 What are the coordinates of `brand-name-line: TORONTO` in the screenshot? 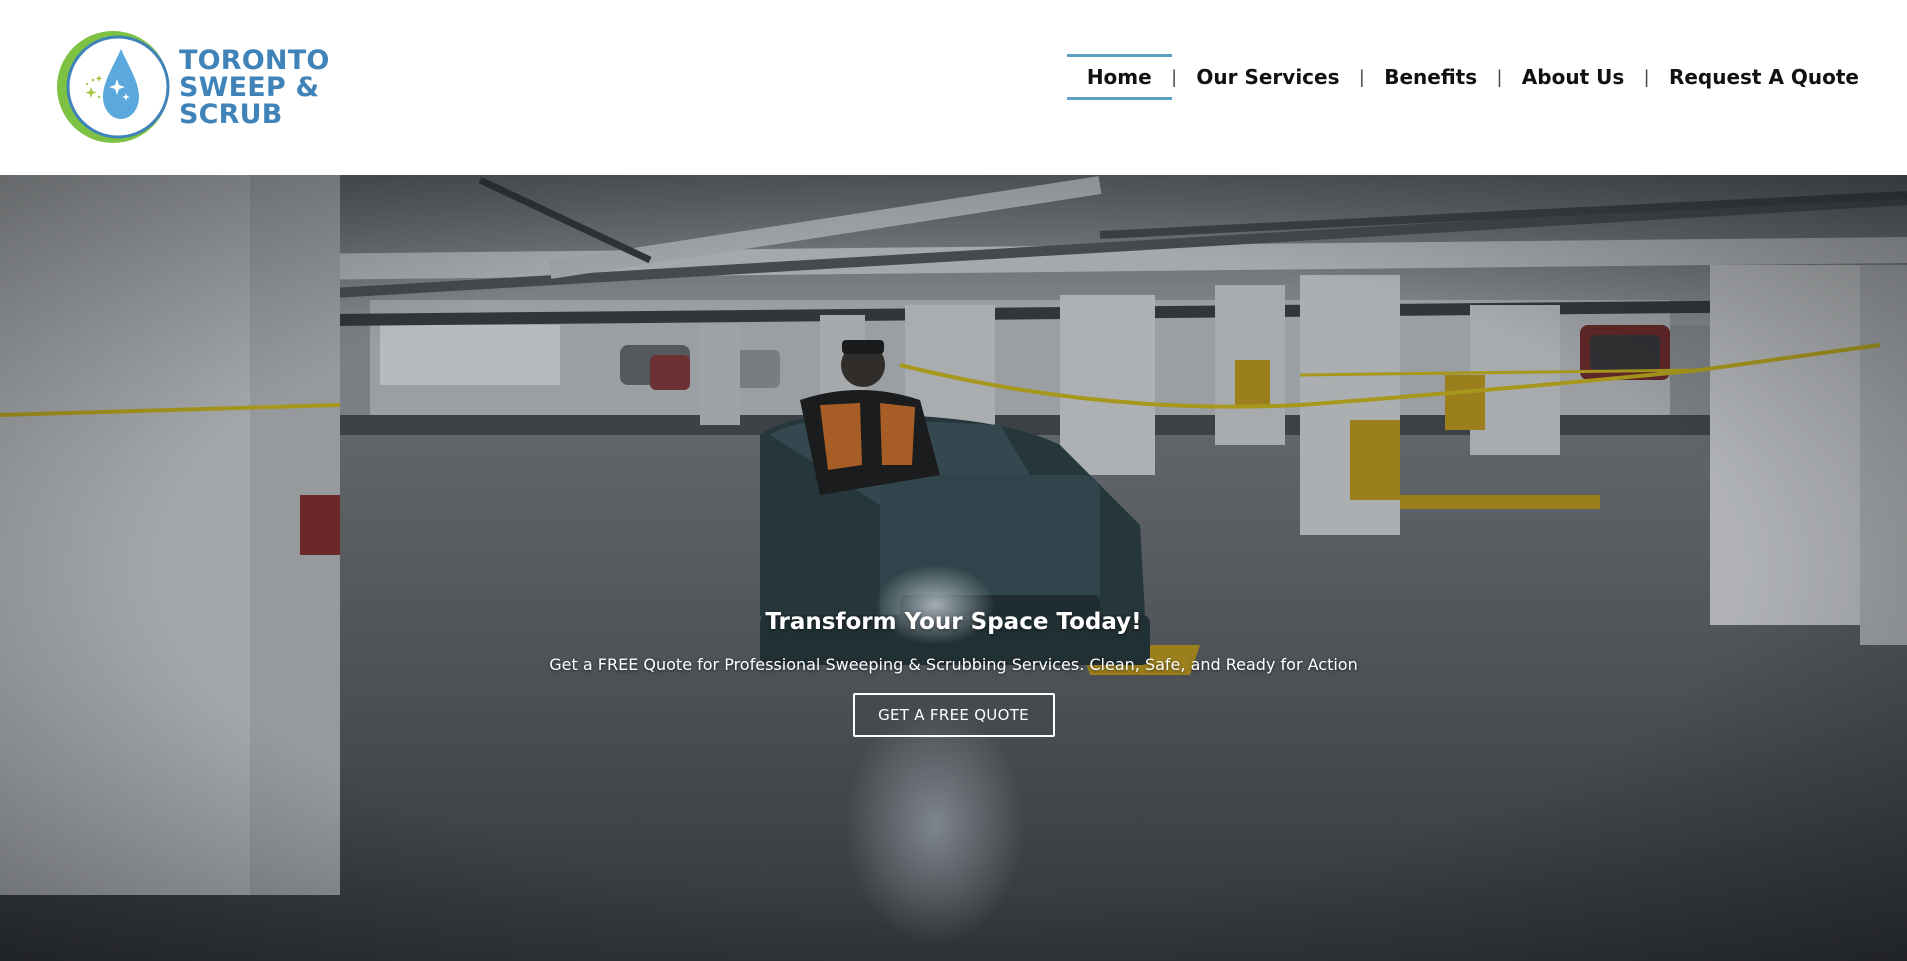 It's located at (254, 60).